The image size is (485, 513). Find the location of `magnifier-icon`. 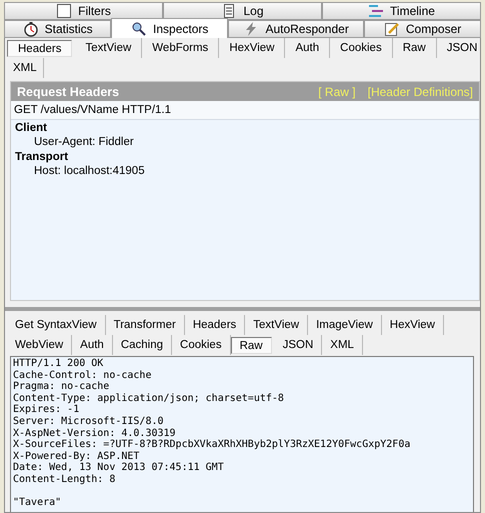

magnifier-icon is located at coordinates (139, 28).